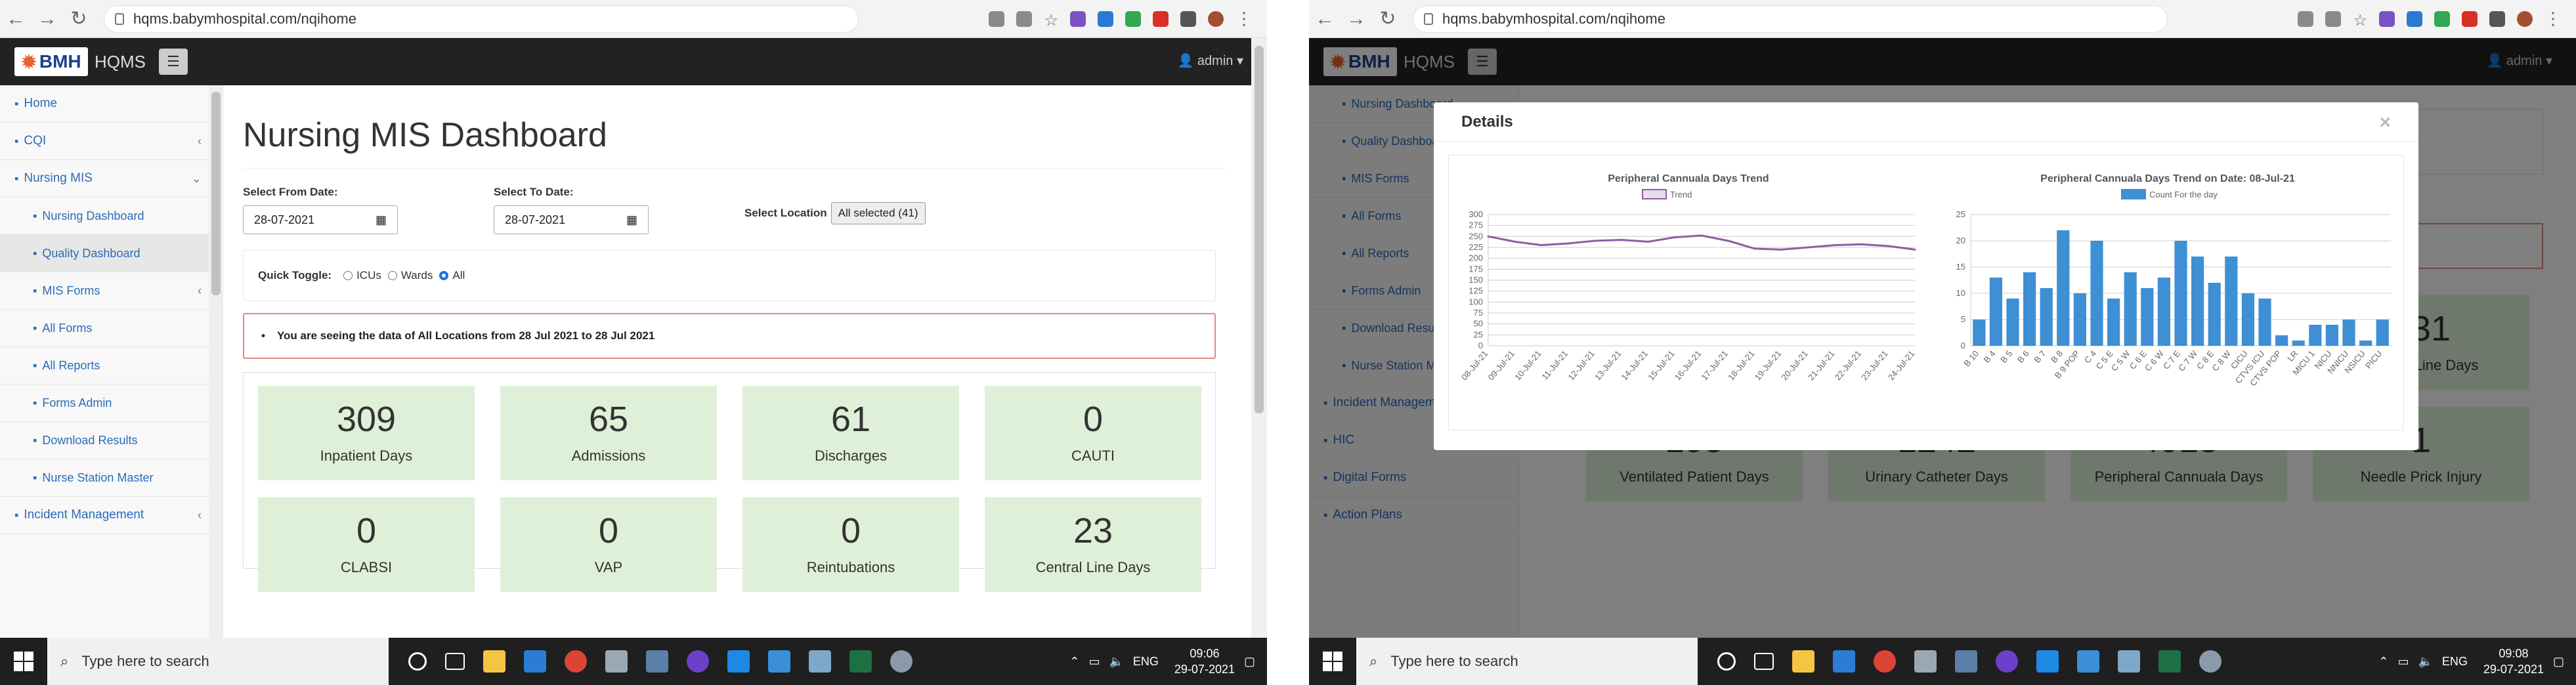 The height and width of the screenshot is (685, 2576). Describe the element at coordinates (105, 178) in the screenshot. I see `sidebar-item-nursing-mis: ▪ Nursing MIS ⌄` at that location.